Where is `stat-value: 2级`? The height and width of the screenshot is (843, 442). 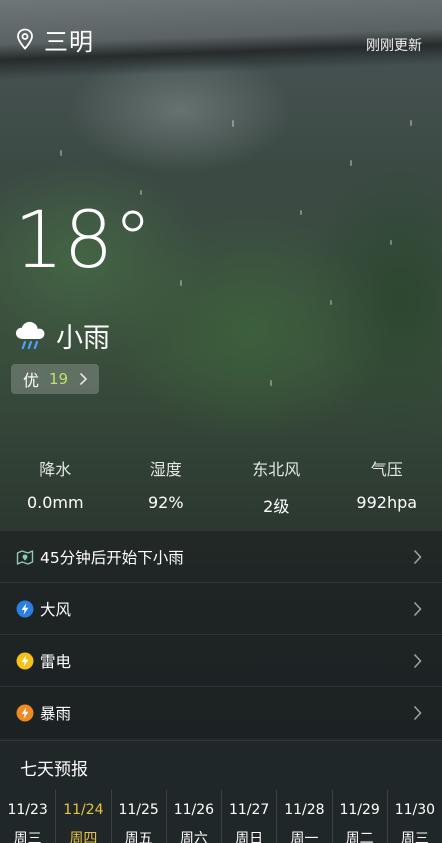 stat-value: 2级 is located at coordinates (276, 506).